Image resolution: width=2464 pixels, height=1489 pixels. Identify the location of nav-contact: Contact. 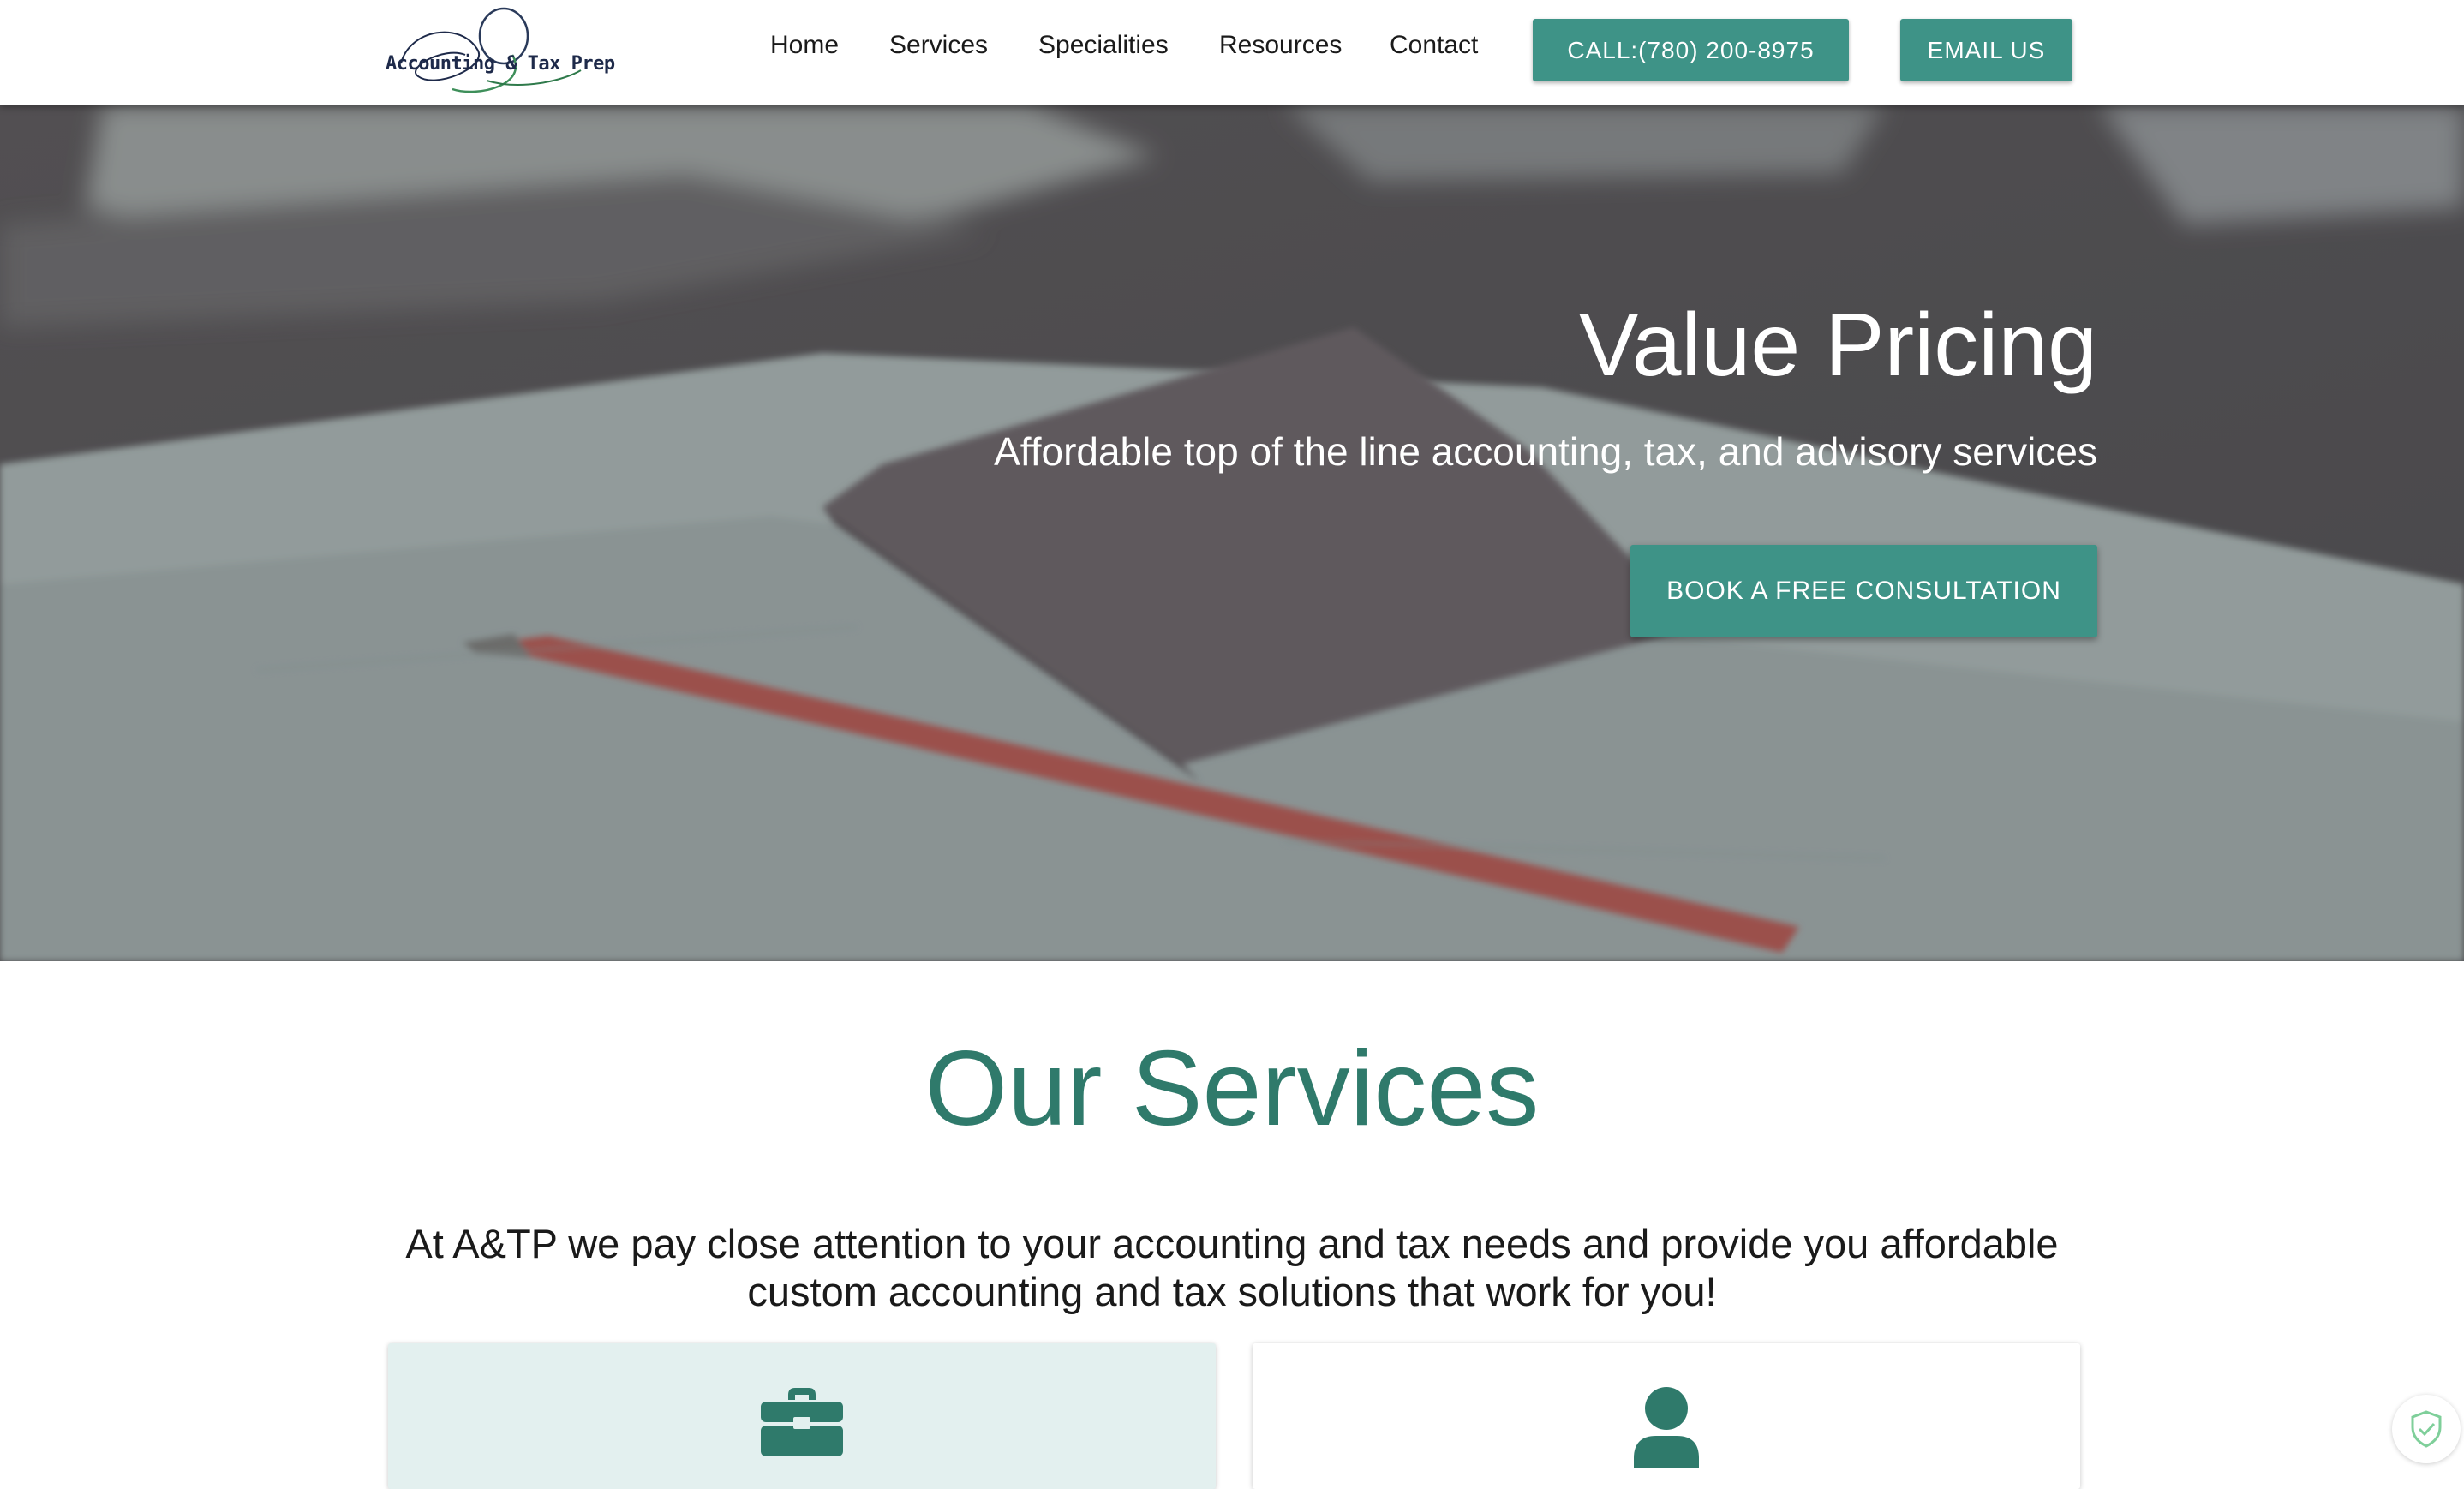
(1434, 45).